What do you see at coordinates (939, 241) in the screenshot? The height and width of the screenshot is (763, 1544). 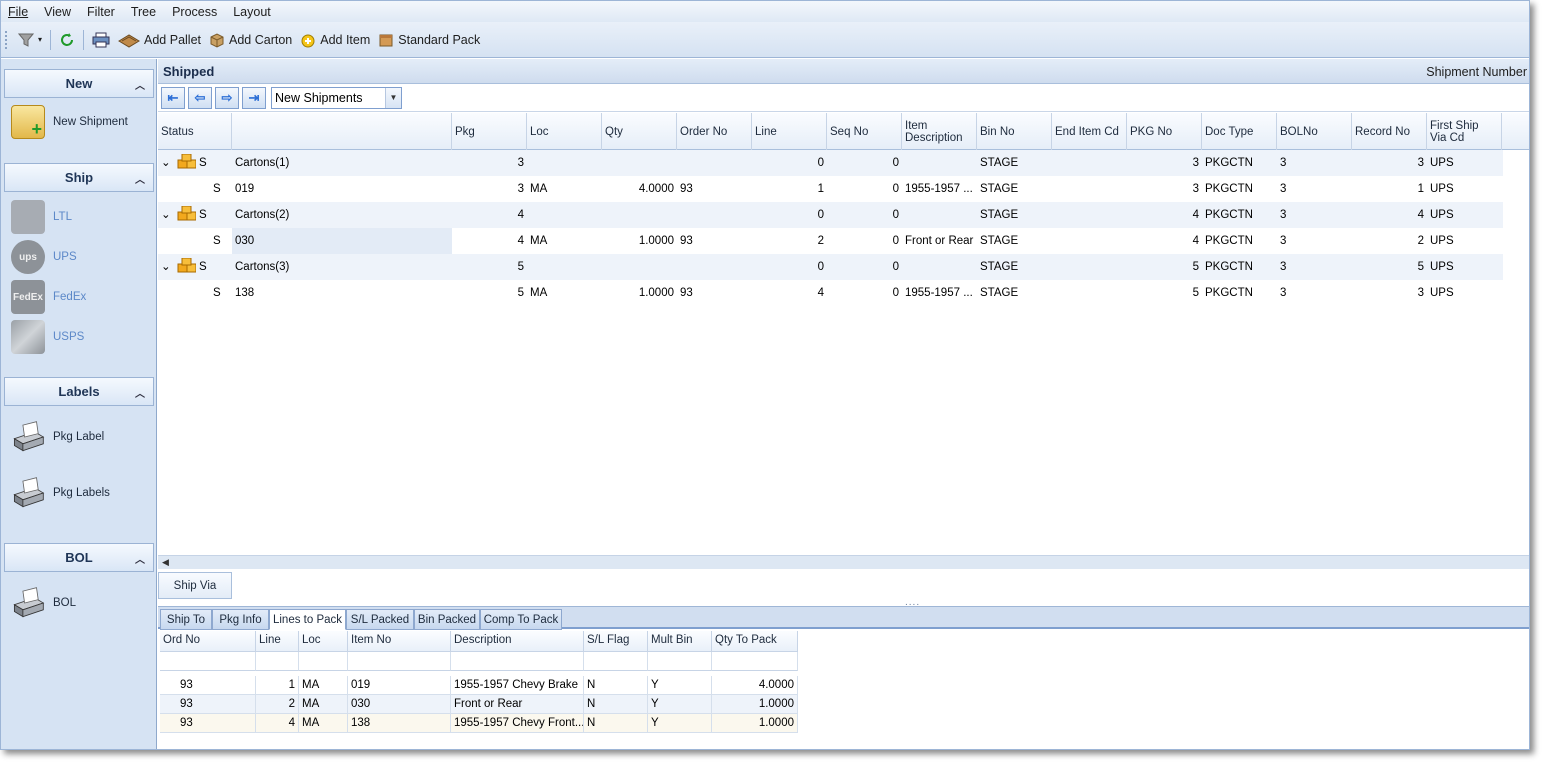 I see `cell-desc: Front or Rear` at bounding box center [939, 241].